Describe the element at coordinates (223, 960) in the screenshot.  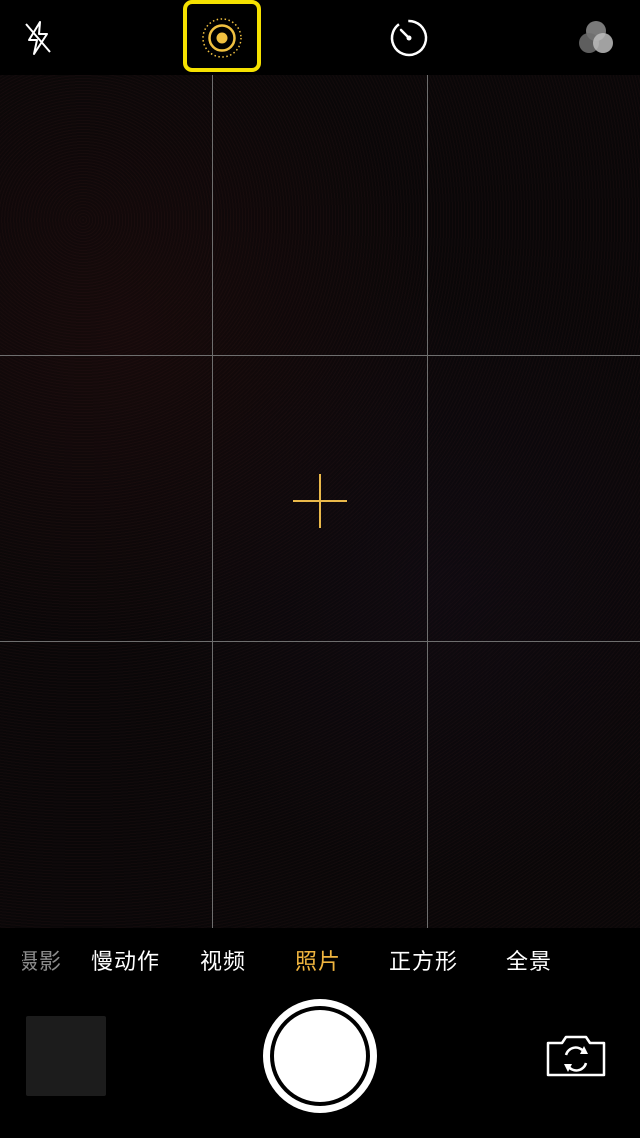
I see `mode-video: 视频` at that location.